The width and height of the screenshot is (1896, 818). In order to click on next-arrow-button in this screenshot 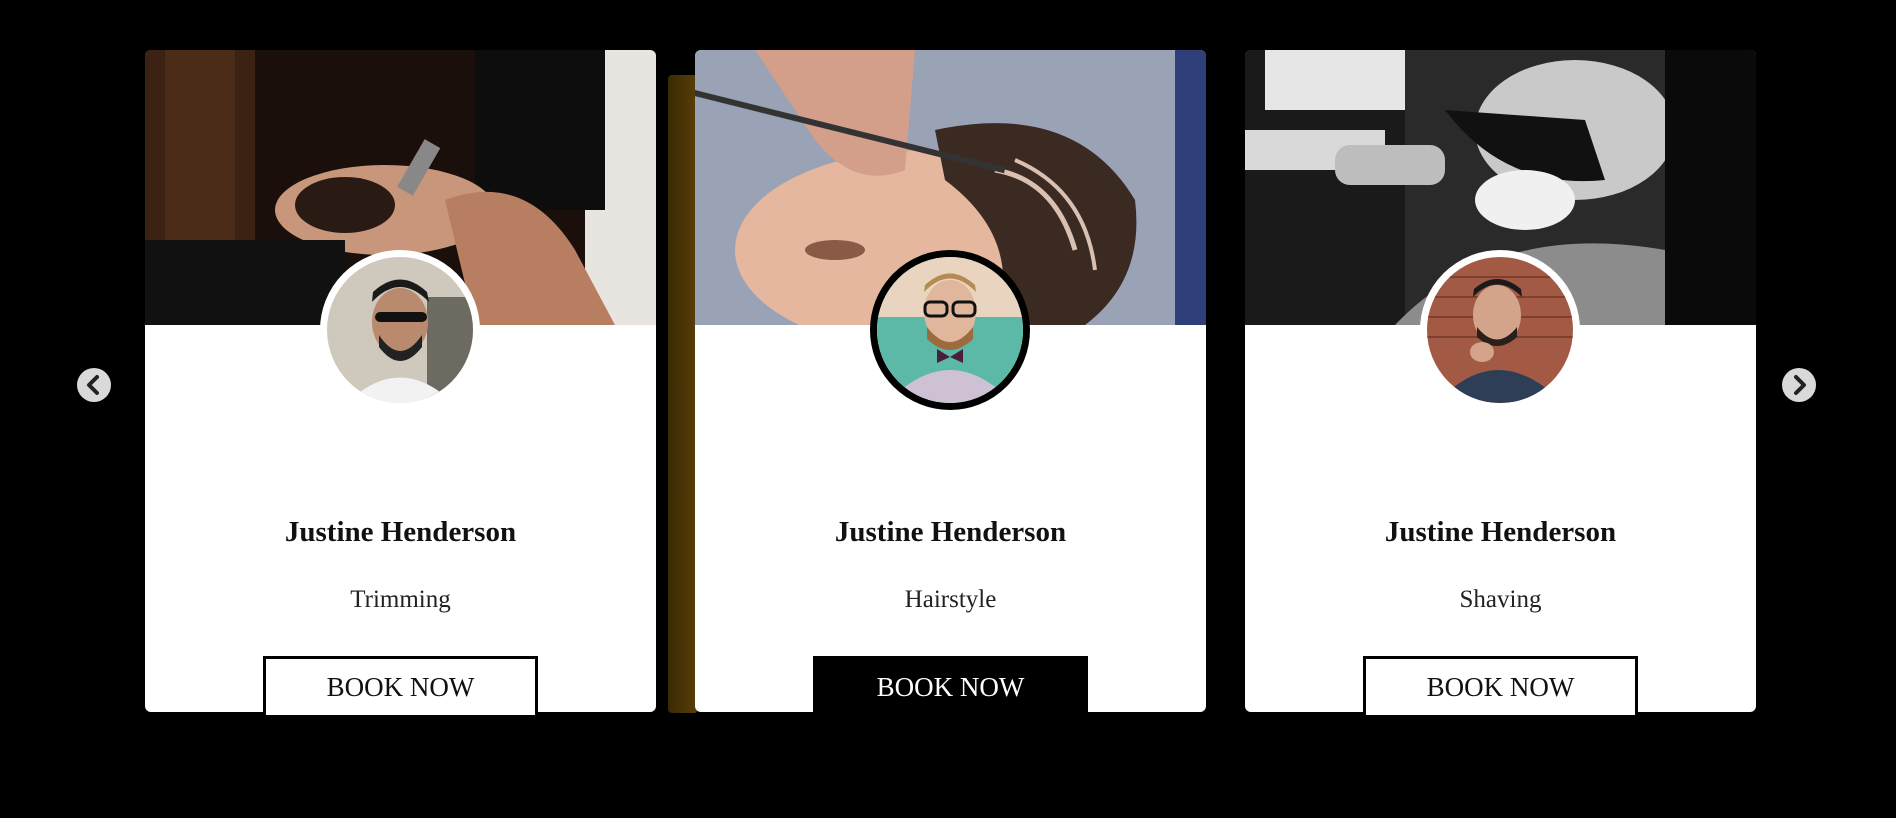, I will do `click(1799, 385)`.